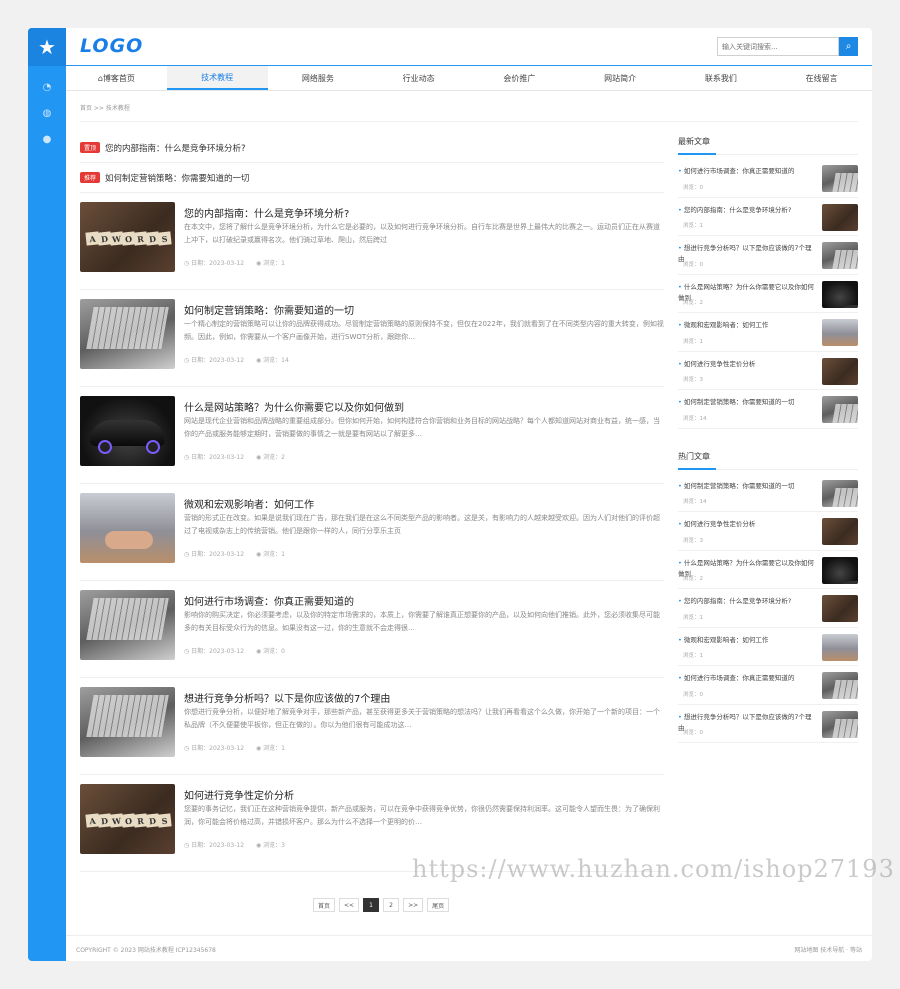 The height and width of the screenshot is (989, 900). What do you see at coordinates (519, 78) in the screenshot?
I see `nav-item: 会价推广` at bounding box center [519, 78].